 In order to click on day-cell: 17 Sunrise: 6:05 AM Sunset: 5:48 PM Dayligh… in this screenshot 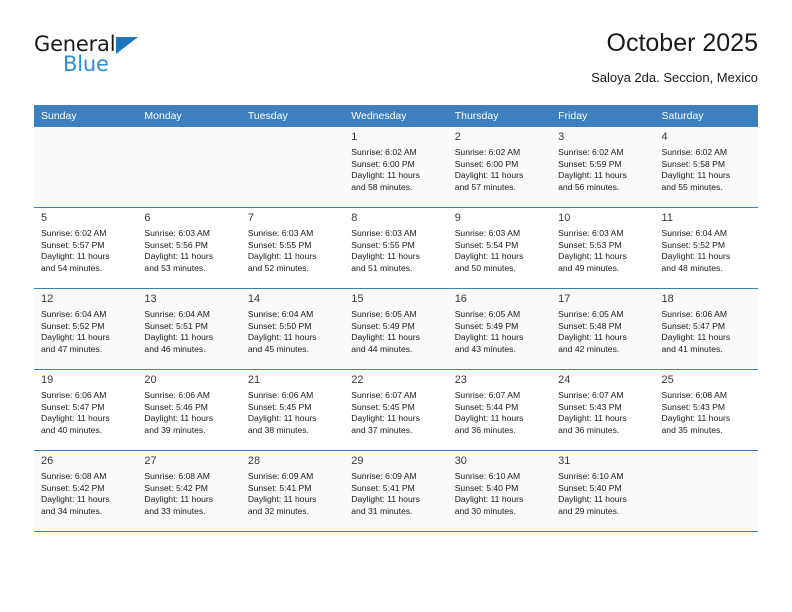, I will do `click(603, 329)`.